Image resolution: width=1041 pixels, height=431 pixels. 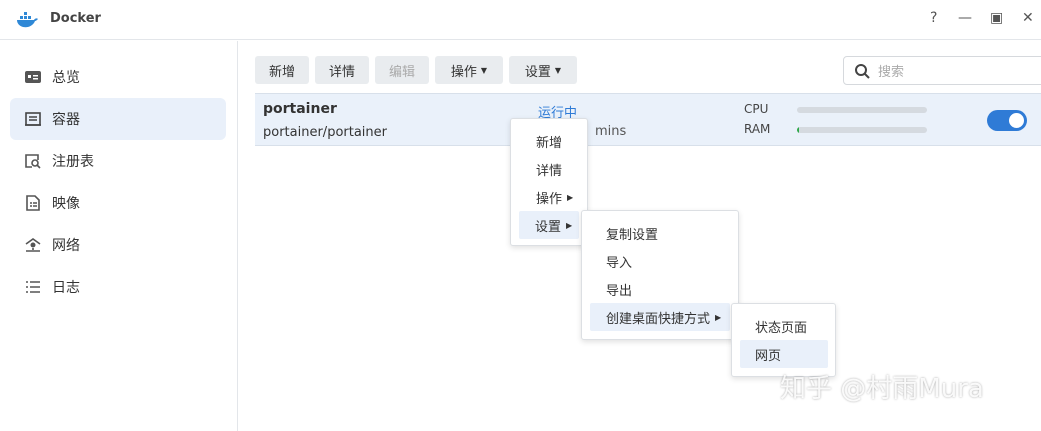 What do you see at coordinates (882, 389) in the screenshot?
I see `watermark: 知乎 @村雨Mura` at bounding box center [882, 389].